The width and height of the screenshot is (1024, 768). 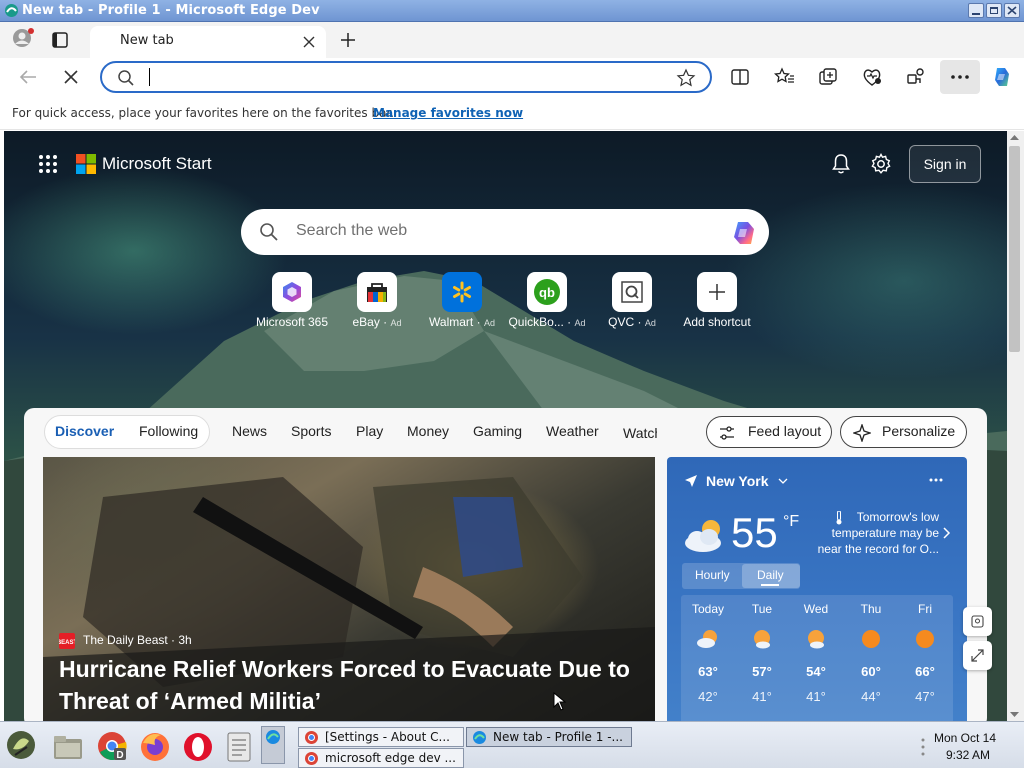 I want to click on clock-date: Mon Oct 14, so click(x=965, y=738).